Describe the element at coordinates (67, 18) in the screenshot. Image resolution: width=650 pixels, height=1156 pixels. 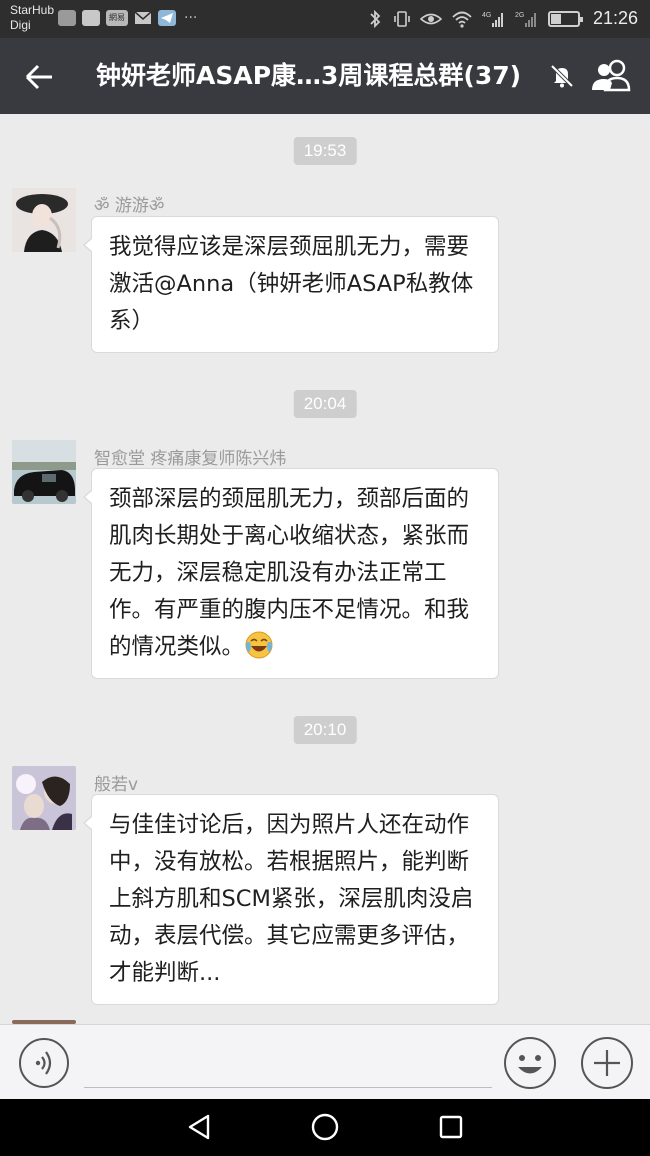
I see `play-store-icon` at that location.